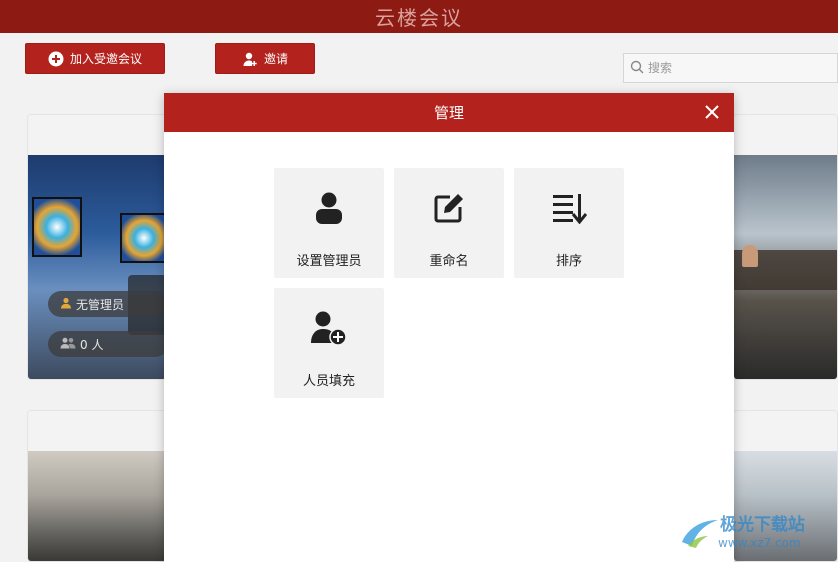  Describe the element at coordinates (250, 59) in the screenshot. I see `add-user-icon` at that location.